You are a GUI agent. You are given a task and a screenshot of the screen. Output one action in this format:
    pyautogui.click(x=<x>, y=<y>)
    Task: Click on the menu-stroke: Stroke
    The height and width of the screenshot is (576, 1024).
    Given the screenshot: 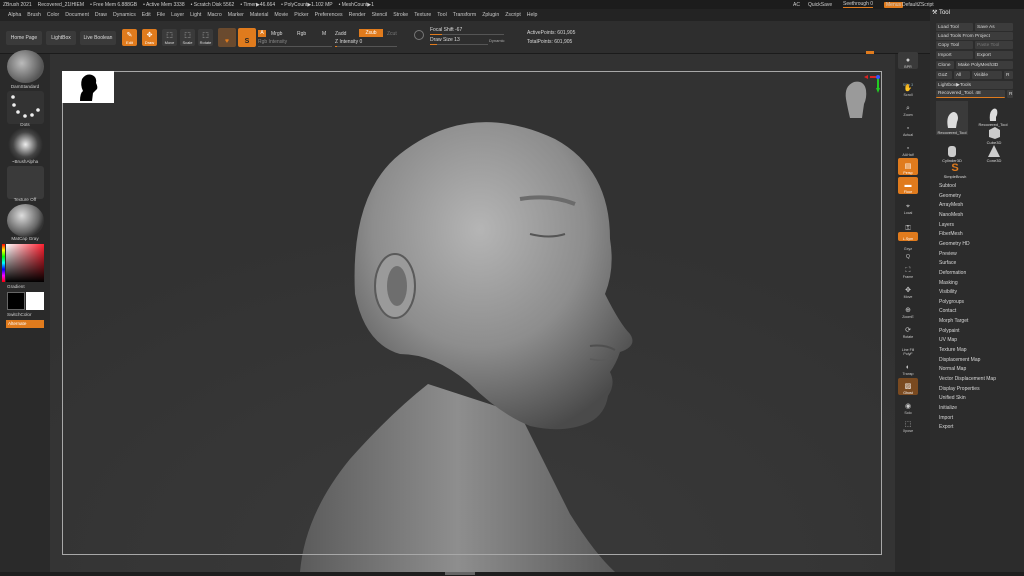 What is the action you would take?
    pyautogui.click(x=400, y=15)
    